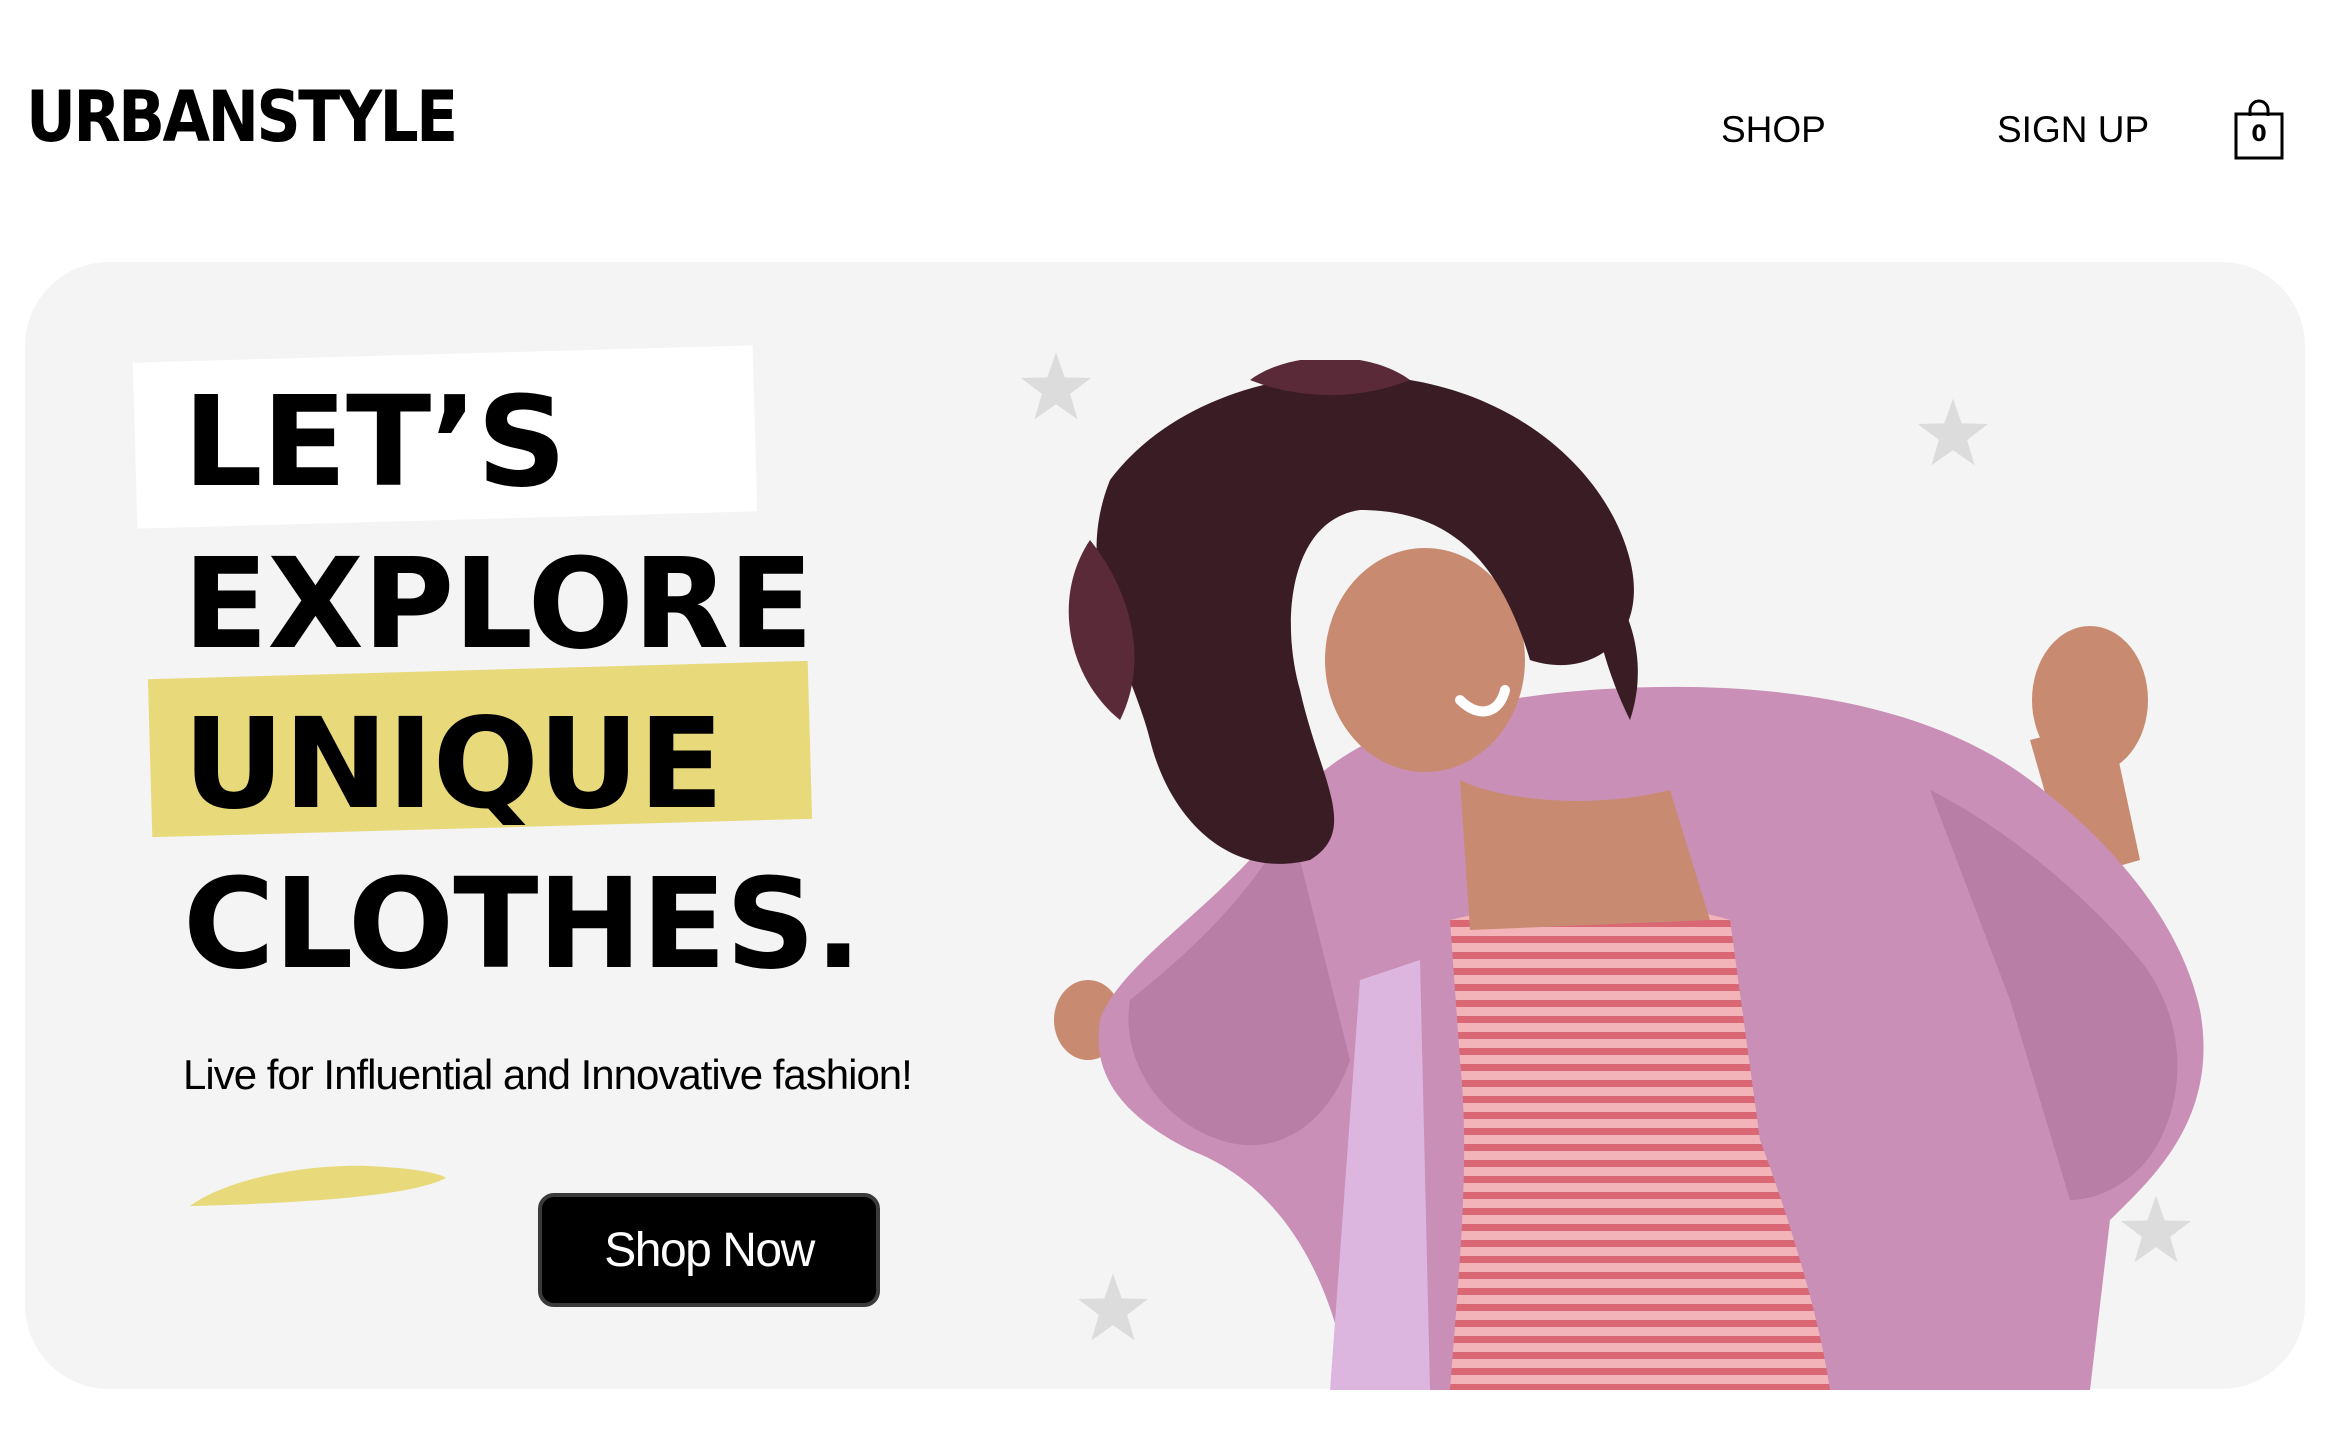 The width and height of the screenshot is (2327, 1440). Describe the element at coordinates (242, 117) in the screenshot. I see `brand-logo: URBANSTYLE` at that location.